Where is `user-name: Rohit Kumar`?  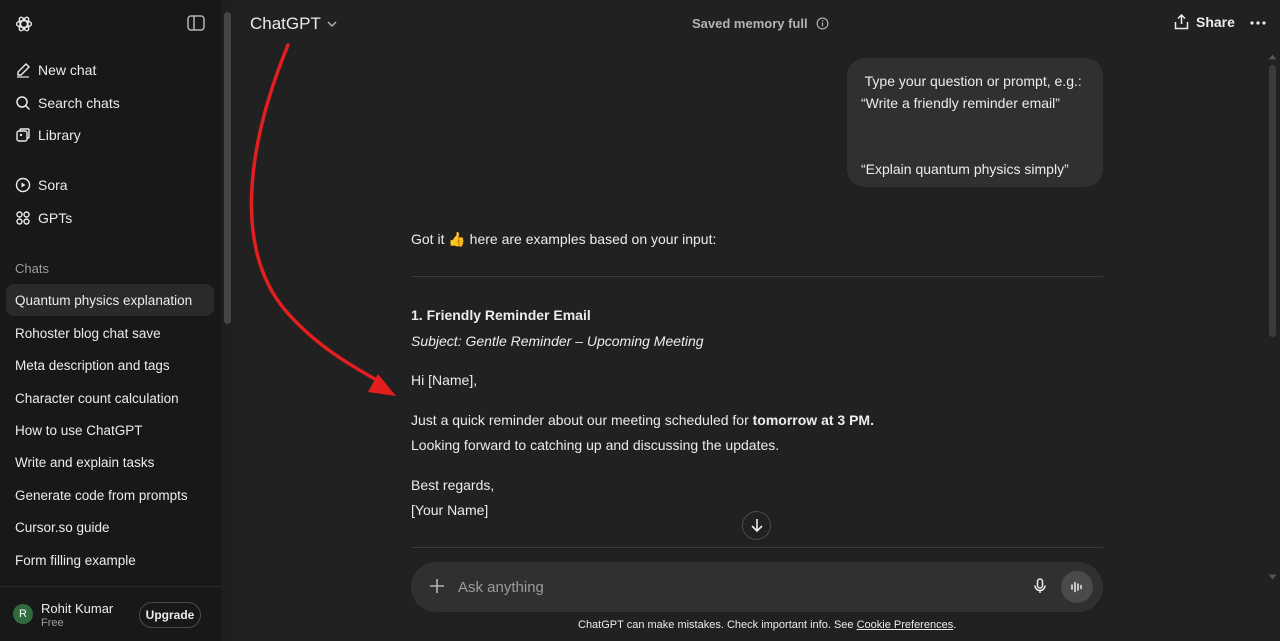 user-name: Rohit Kumar is located at coordinates (77, 608).